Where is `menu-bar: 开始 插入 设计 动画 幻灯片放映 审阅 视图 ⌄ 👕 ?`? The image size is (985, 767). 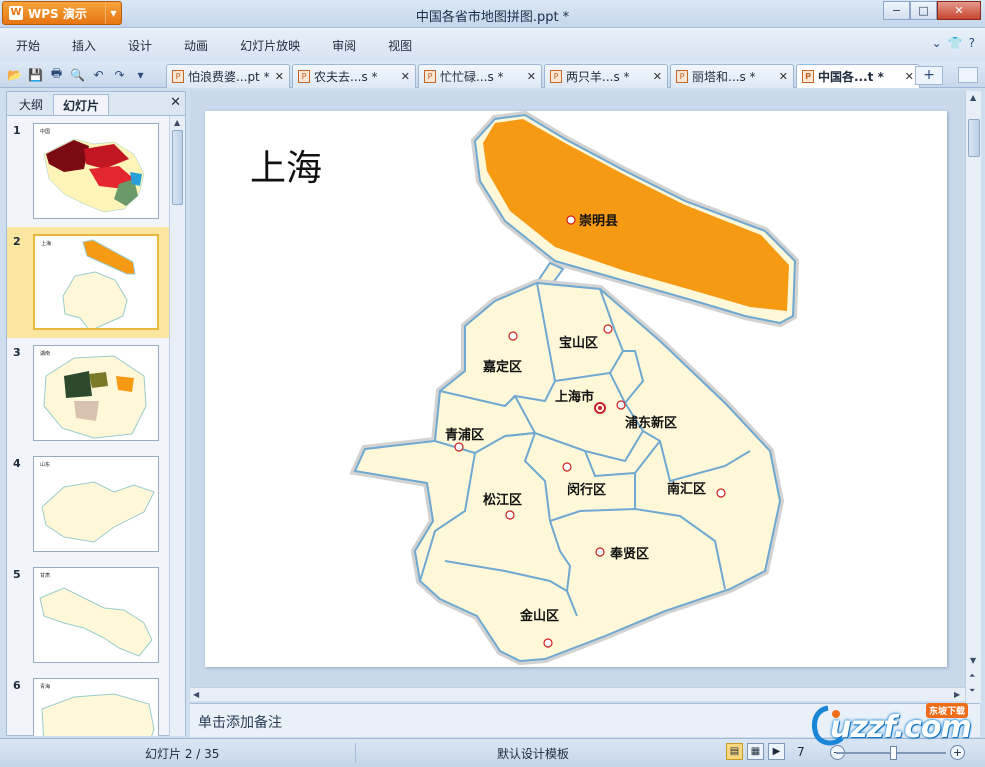
menu-bar: 开始 插入 设计 动画 幻灯片放映 审阅 视图 ⌄ 👕 ? is located at coordinates (492, 45).